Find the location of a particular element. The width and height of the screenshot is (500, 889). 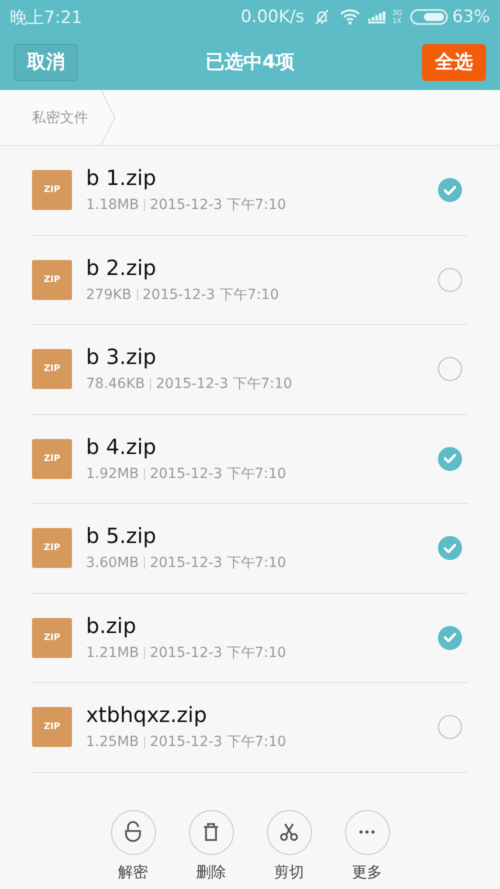

file-row: ZIP xtbhqxz.zip 1.25MB 2015-12-3 下午7:10 is located at coordinates (250, 727).